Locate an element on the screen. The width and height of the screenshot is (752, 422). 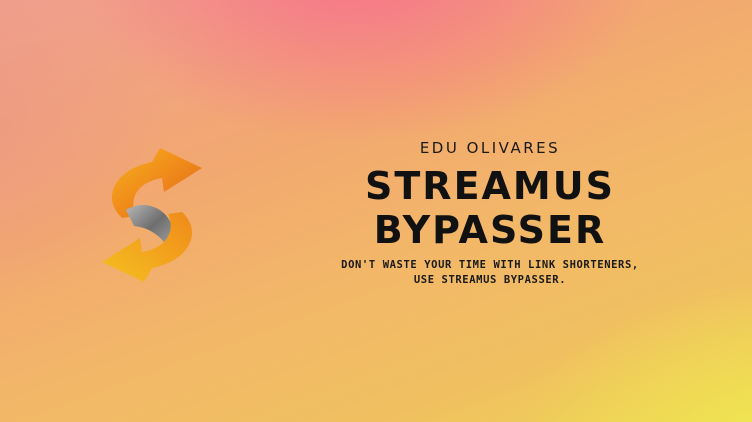
app-title: STREAMUS BYPASSER is located at coordinates (490, 208).